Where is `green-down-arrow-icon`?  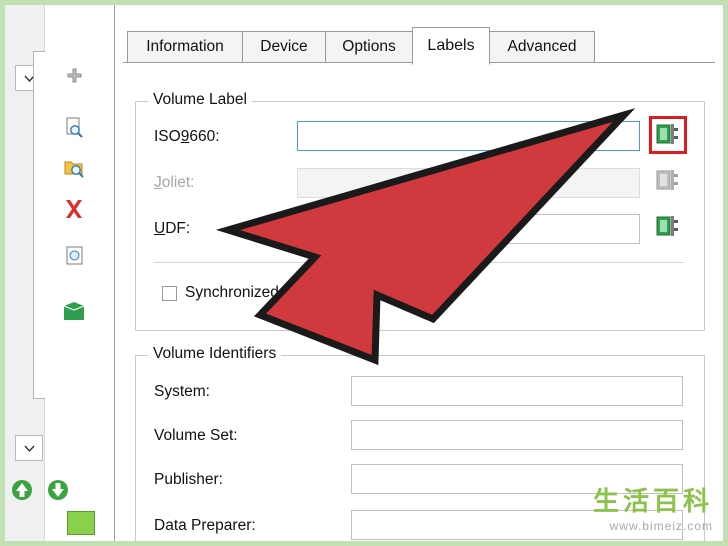
green-down-arrow-icon is located at coordinates (58, 490).